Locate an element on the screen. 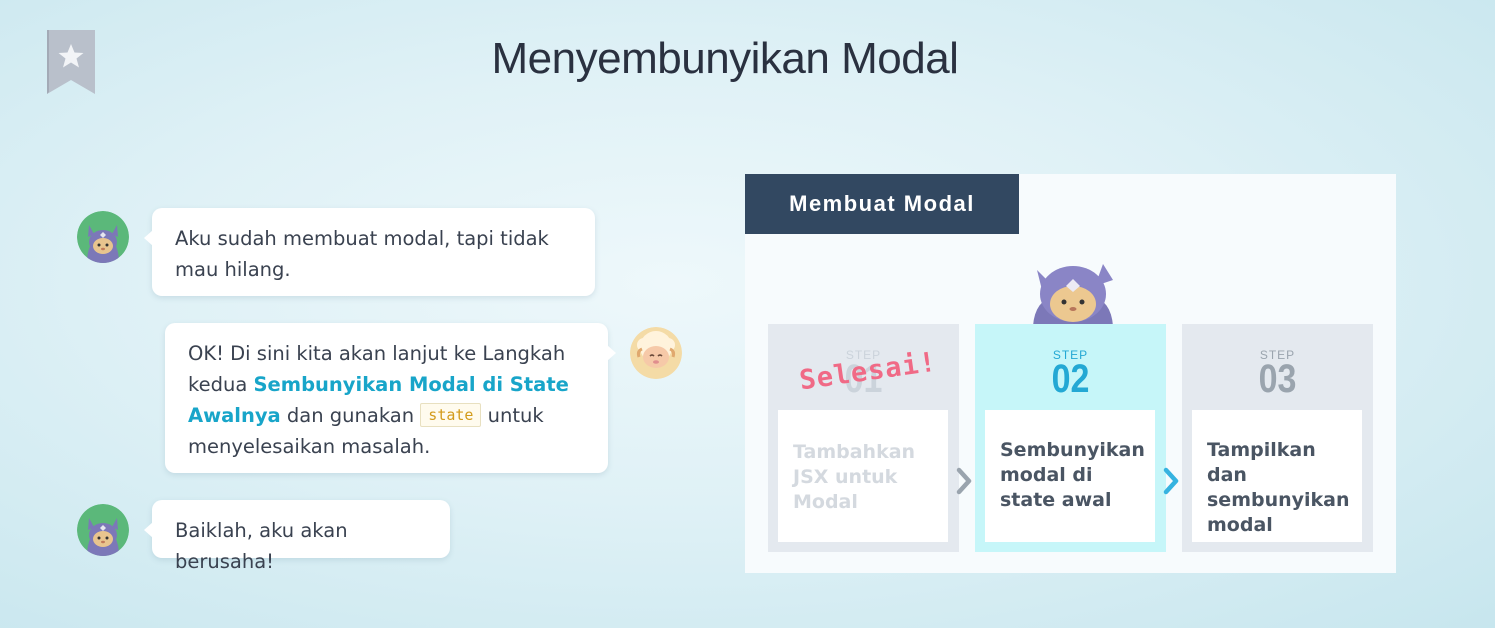  step-card-02: STEP 02 Sembunyikan modal di state awal is located at coordinates (1070, 438).